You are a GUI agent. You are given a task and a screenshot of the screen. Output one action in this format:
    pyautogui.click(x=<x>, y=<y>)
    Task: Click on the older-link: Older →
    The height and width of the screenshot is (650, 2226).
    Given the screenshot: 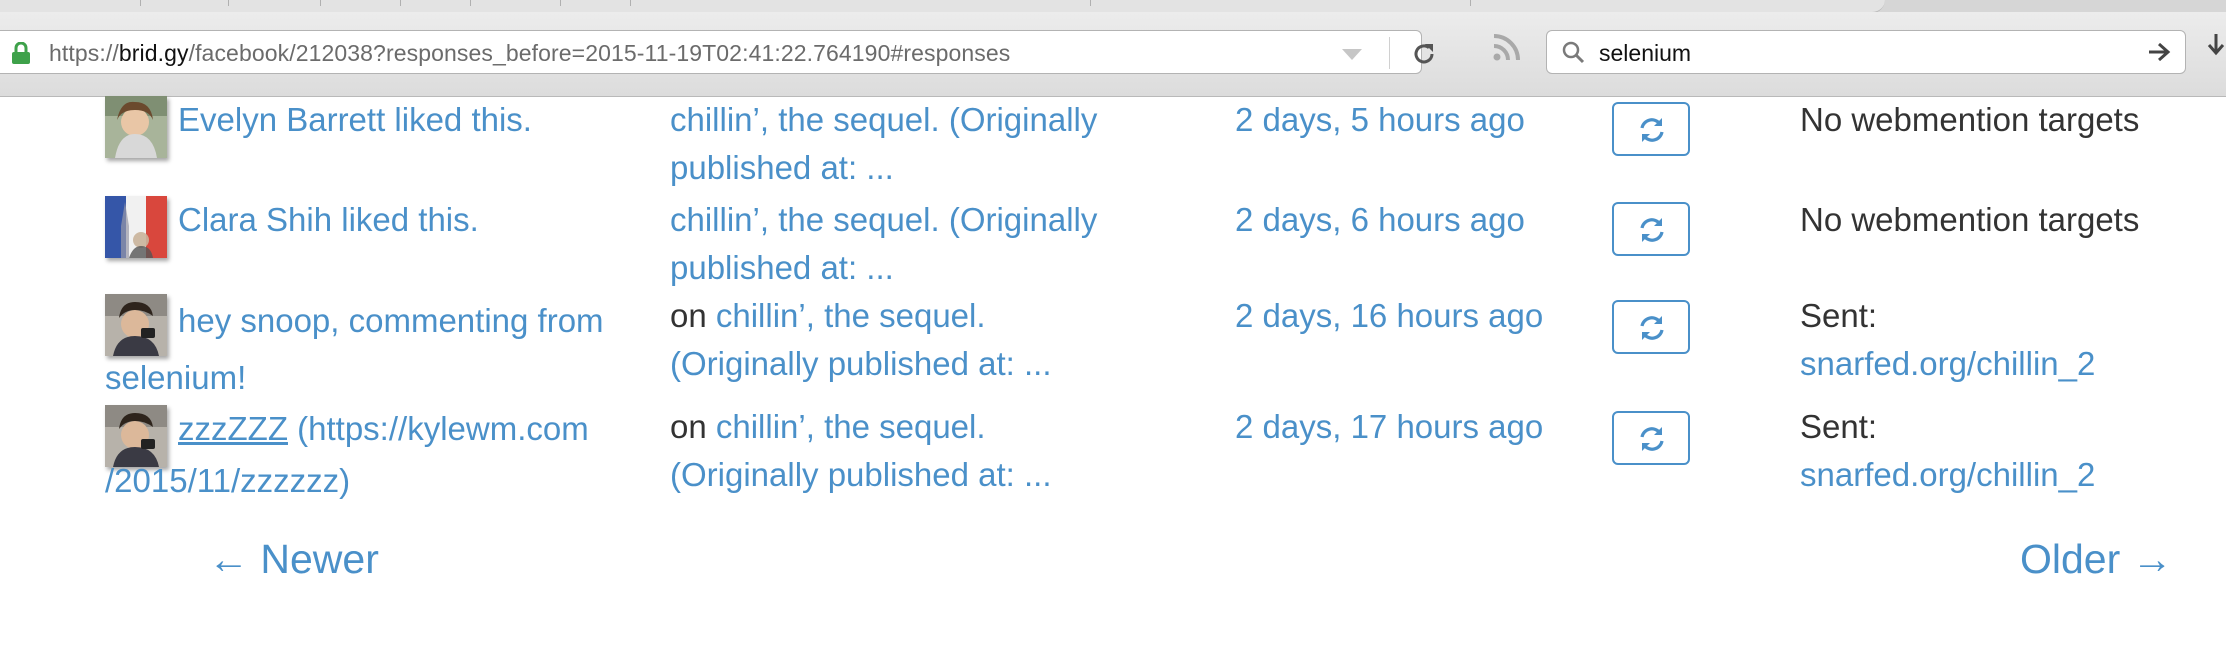 What is the action you would take?
    pyautogui.click(x=2096, y=559)
    